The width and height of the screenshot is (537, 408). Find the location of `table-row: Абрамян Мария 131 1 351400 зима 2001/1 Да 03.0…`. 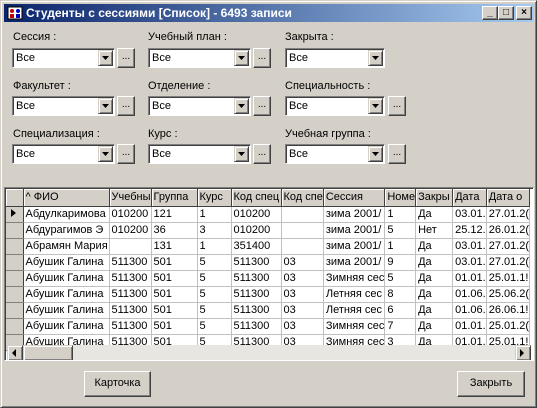

table-row: Абрамян Мария 131 1 351400 зима 2001/1 Да 03.0… is located at coordinates (268, 246).